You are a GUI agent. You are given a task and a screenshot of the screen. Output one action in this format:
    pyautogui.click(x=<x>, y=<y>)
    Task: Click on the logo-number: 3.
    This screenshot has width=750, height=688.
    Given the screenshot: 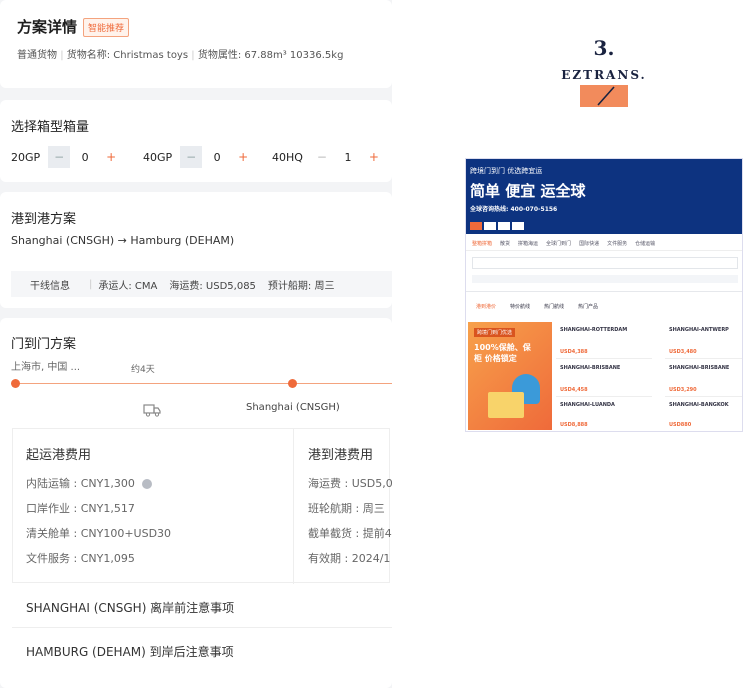 What is the action you would take?
    pyautogui.click(x=604, y=48)
    